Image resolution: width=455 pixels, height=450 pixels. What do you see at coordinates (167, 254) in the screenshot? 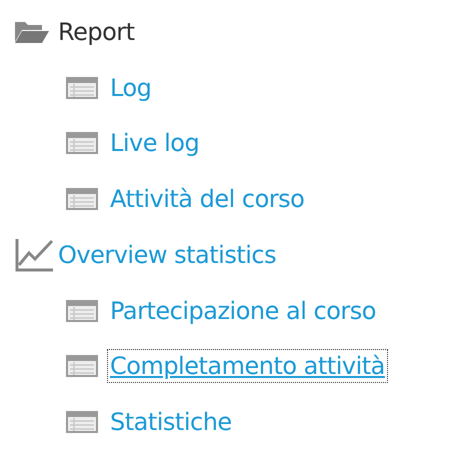
I see `tree-link: Overview statistics` at bounding box center [167, 254].